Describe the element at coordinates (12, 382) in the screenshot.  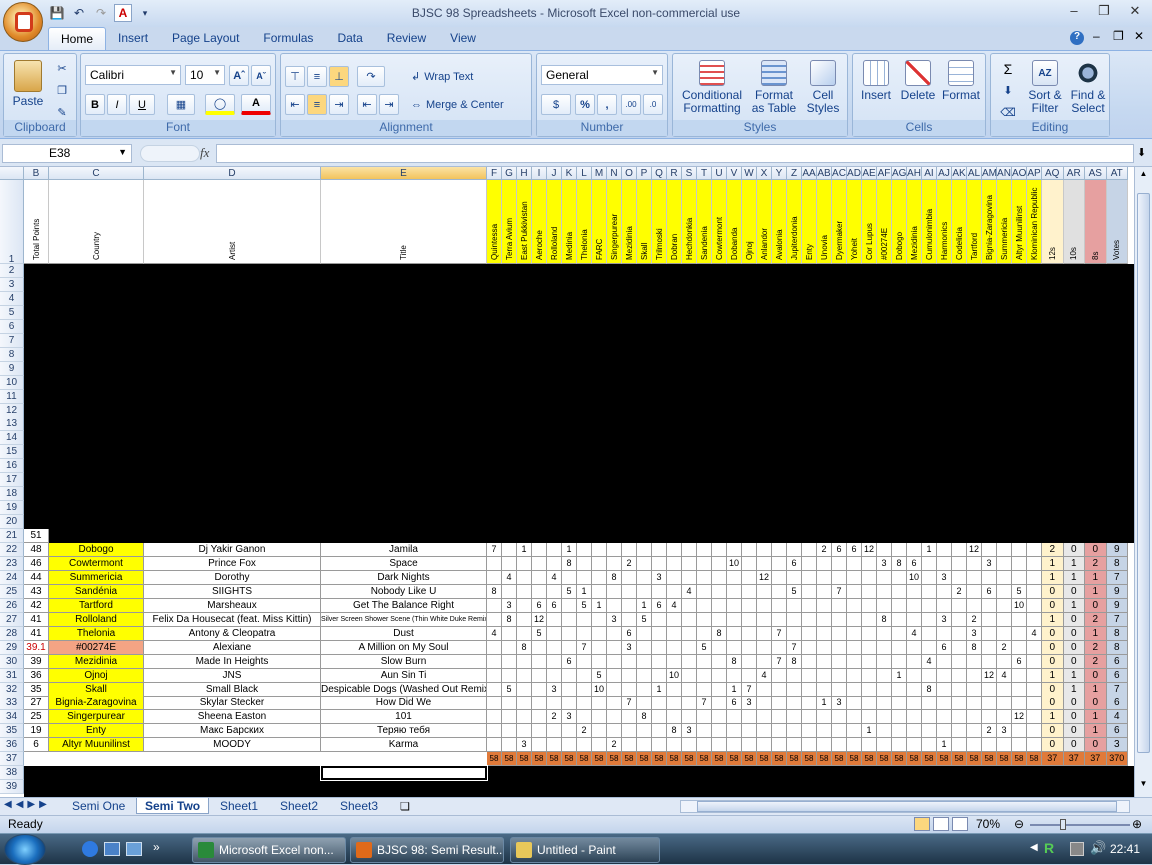
I see `row-header-10: 10` at that location.